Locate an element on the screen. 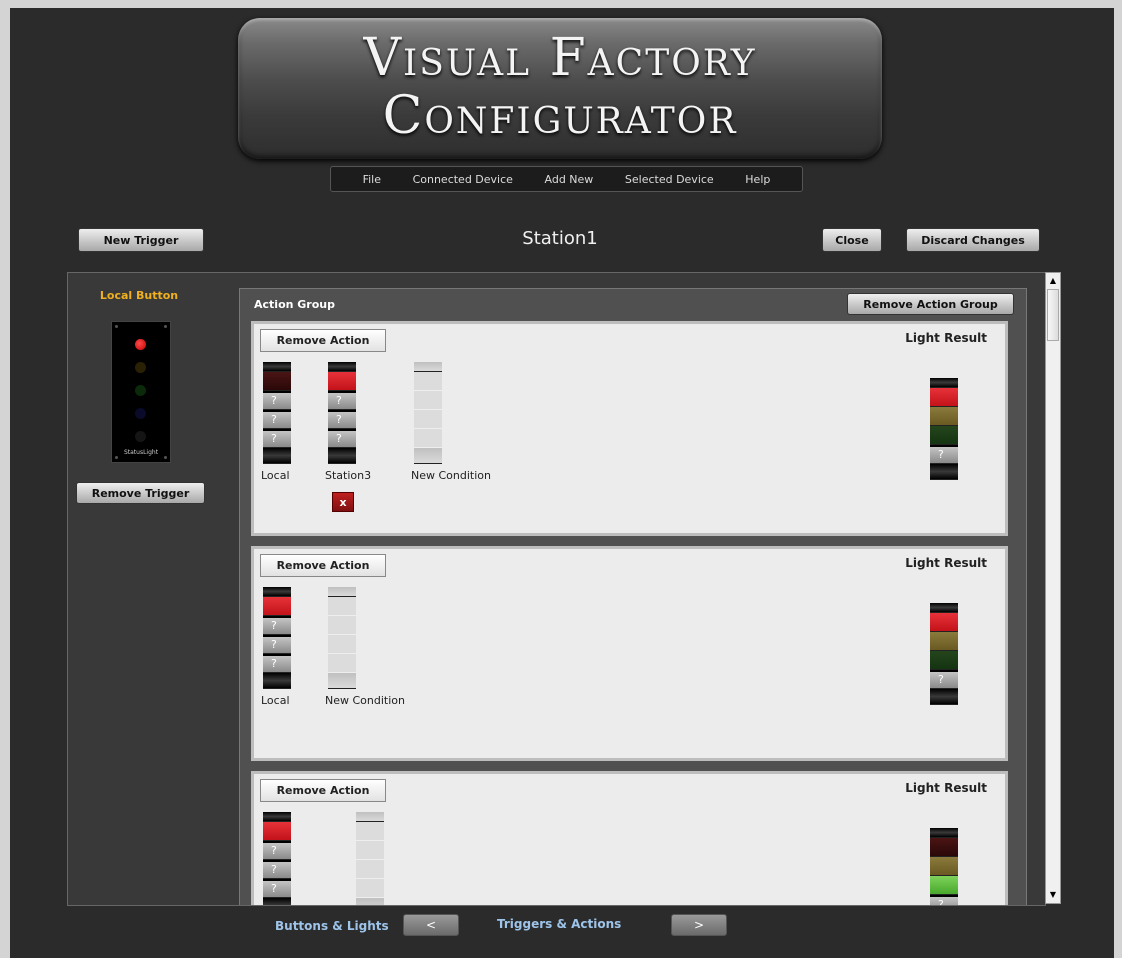 This screenshot has height=958, width=1122. nav-triggers-actions-label: Triggers & Actions is located at coordinates (559, 924).